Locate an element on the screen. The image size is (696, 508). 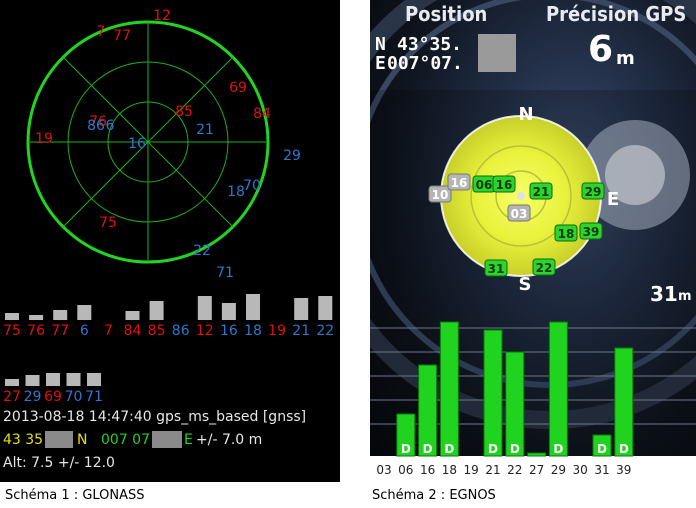
sky-satellite-label-06: 06 is located at coordinates (484, 185).